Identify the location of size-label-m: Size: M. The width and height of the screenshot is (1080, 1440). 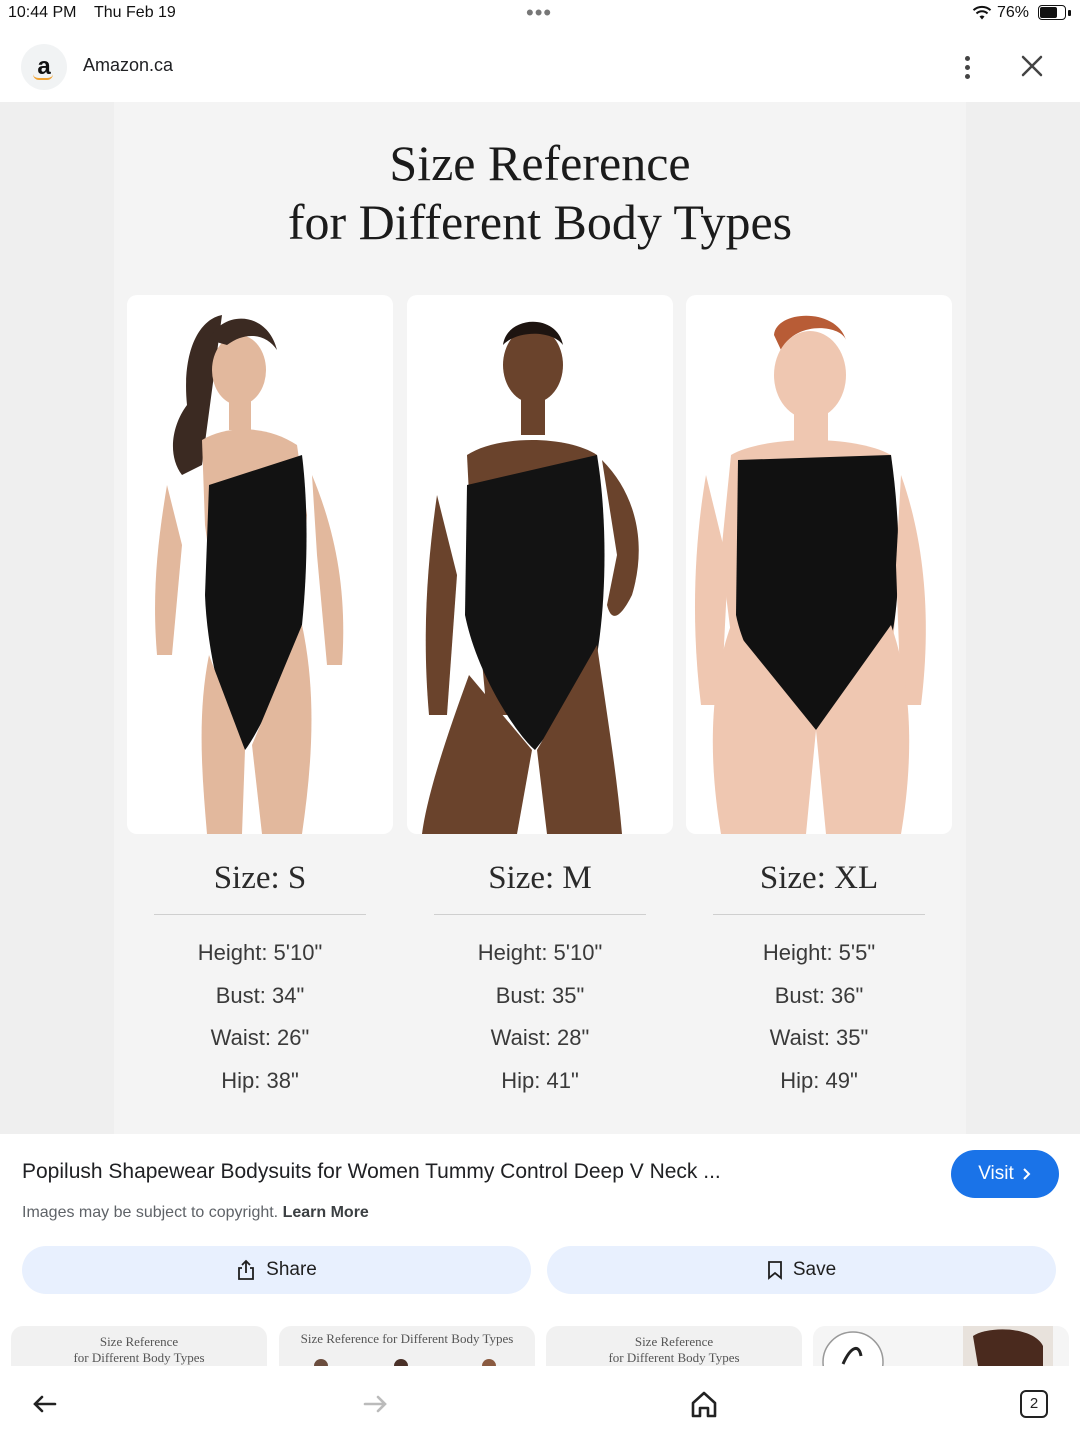
(540, 878).